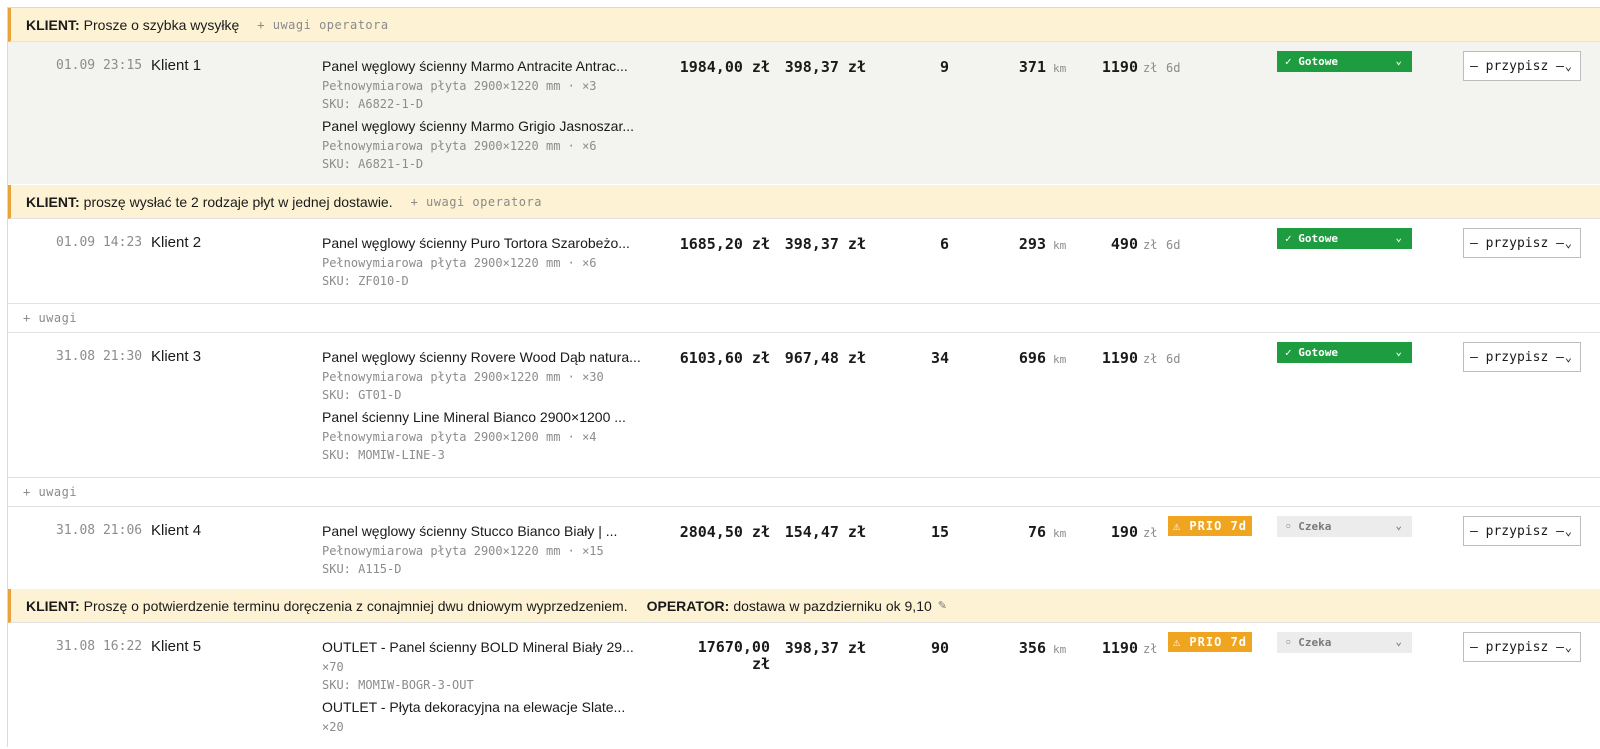  What do you see at coordinates (176, 65) in the screenshot?
I see `client-name: Klient 1` at bounding box center [176, 65].